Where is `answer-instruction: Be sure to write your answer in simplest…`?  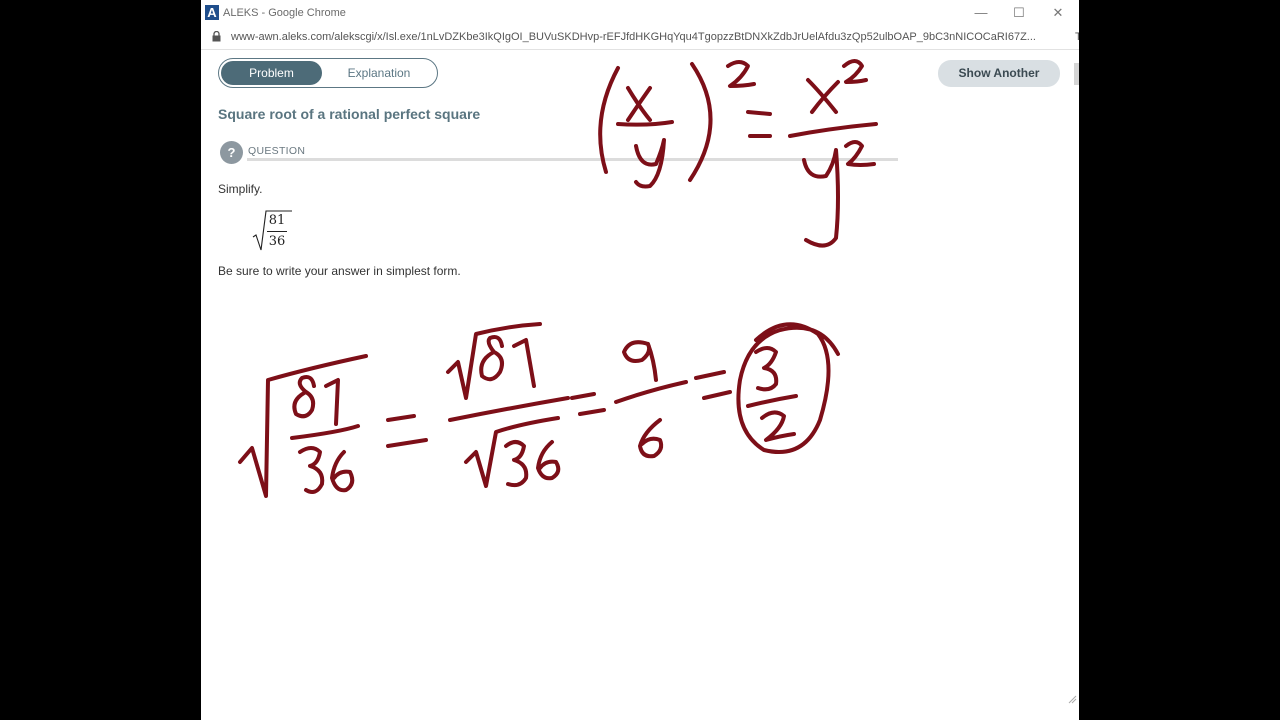 answer-instruction: Be sure to write your answer in simplest… is located at coordinates (339, 271).